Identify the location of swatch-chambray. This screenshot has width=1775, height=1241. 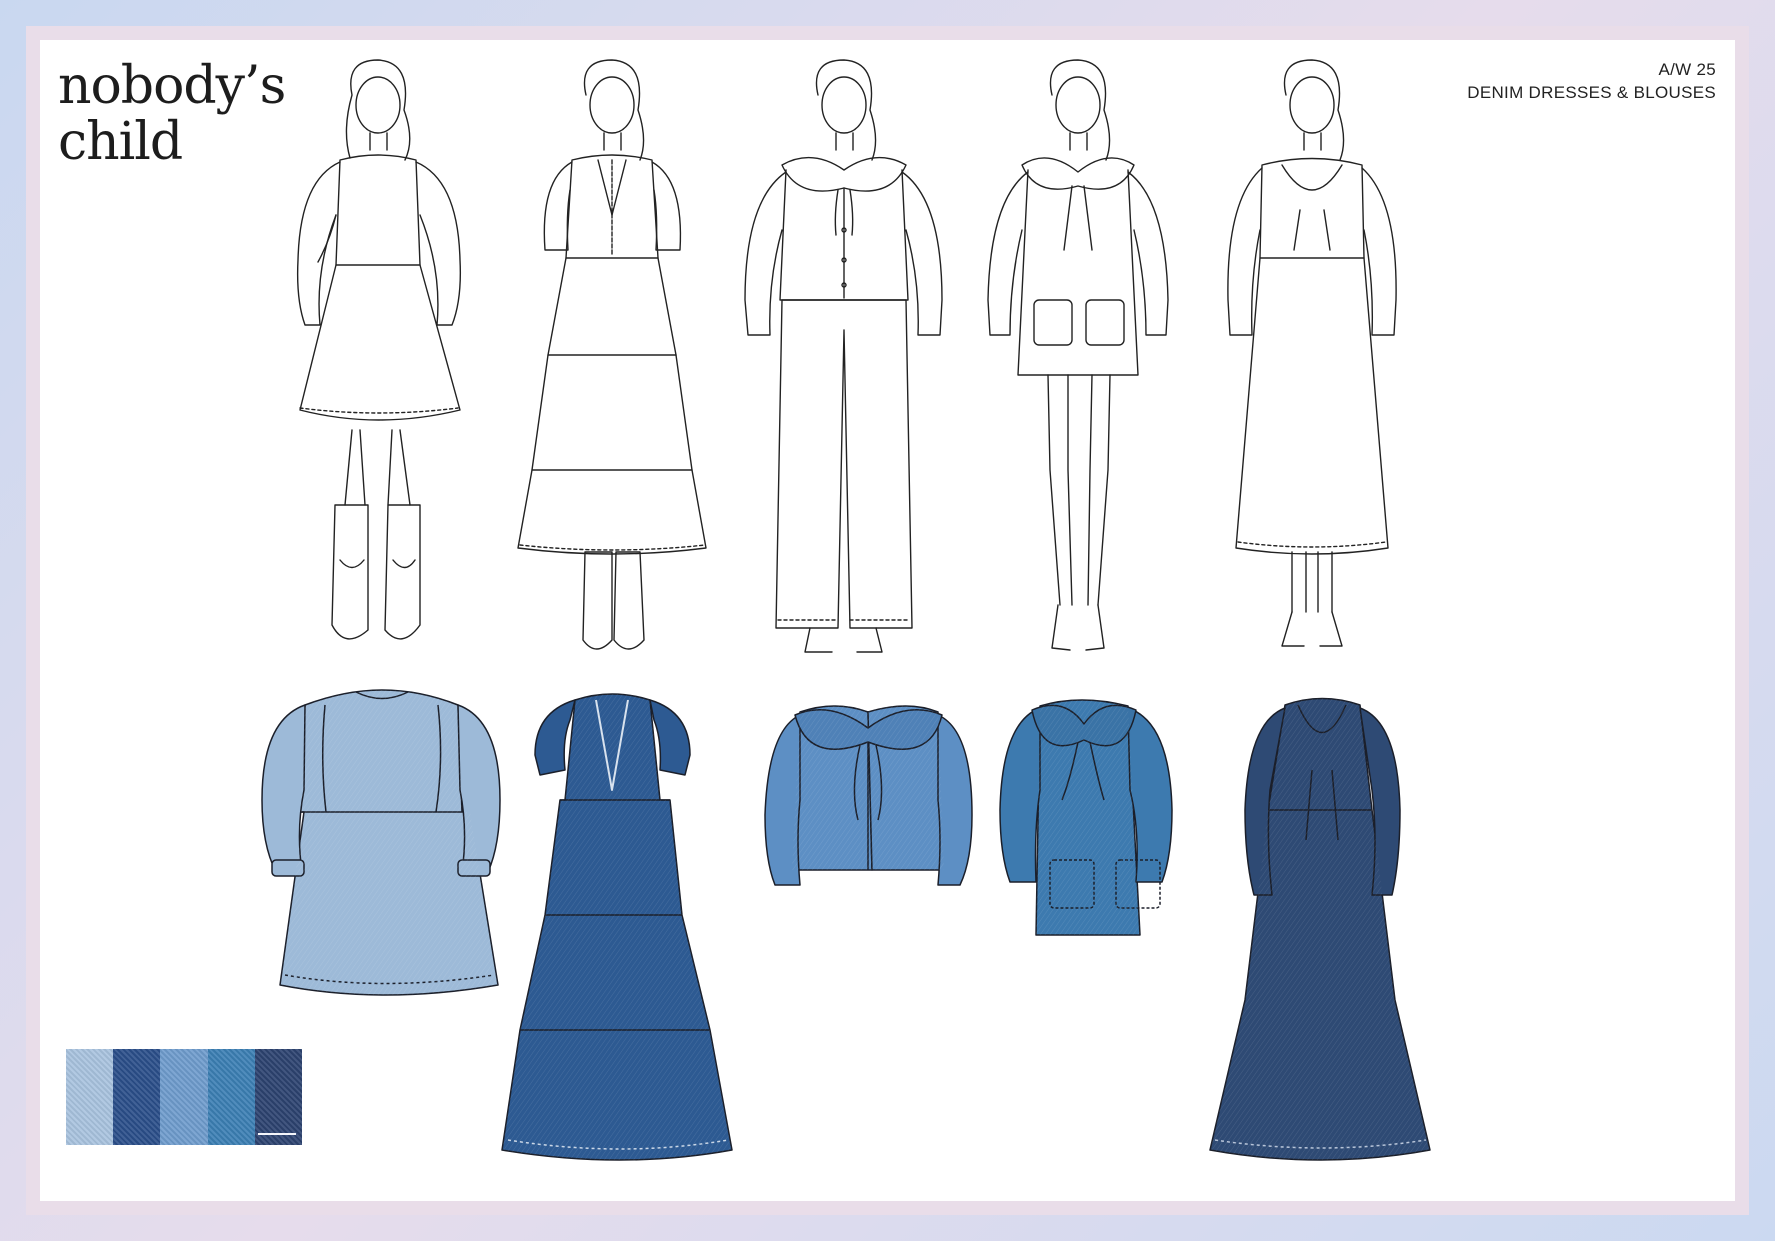
(184, 1097).